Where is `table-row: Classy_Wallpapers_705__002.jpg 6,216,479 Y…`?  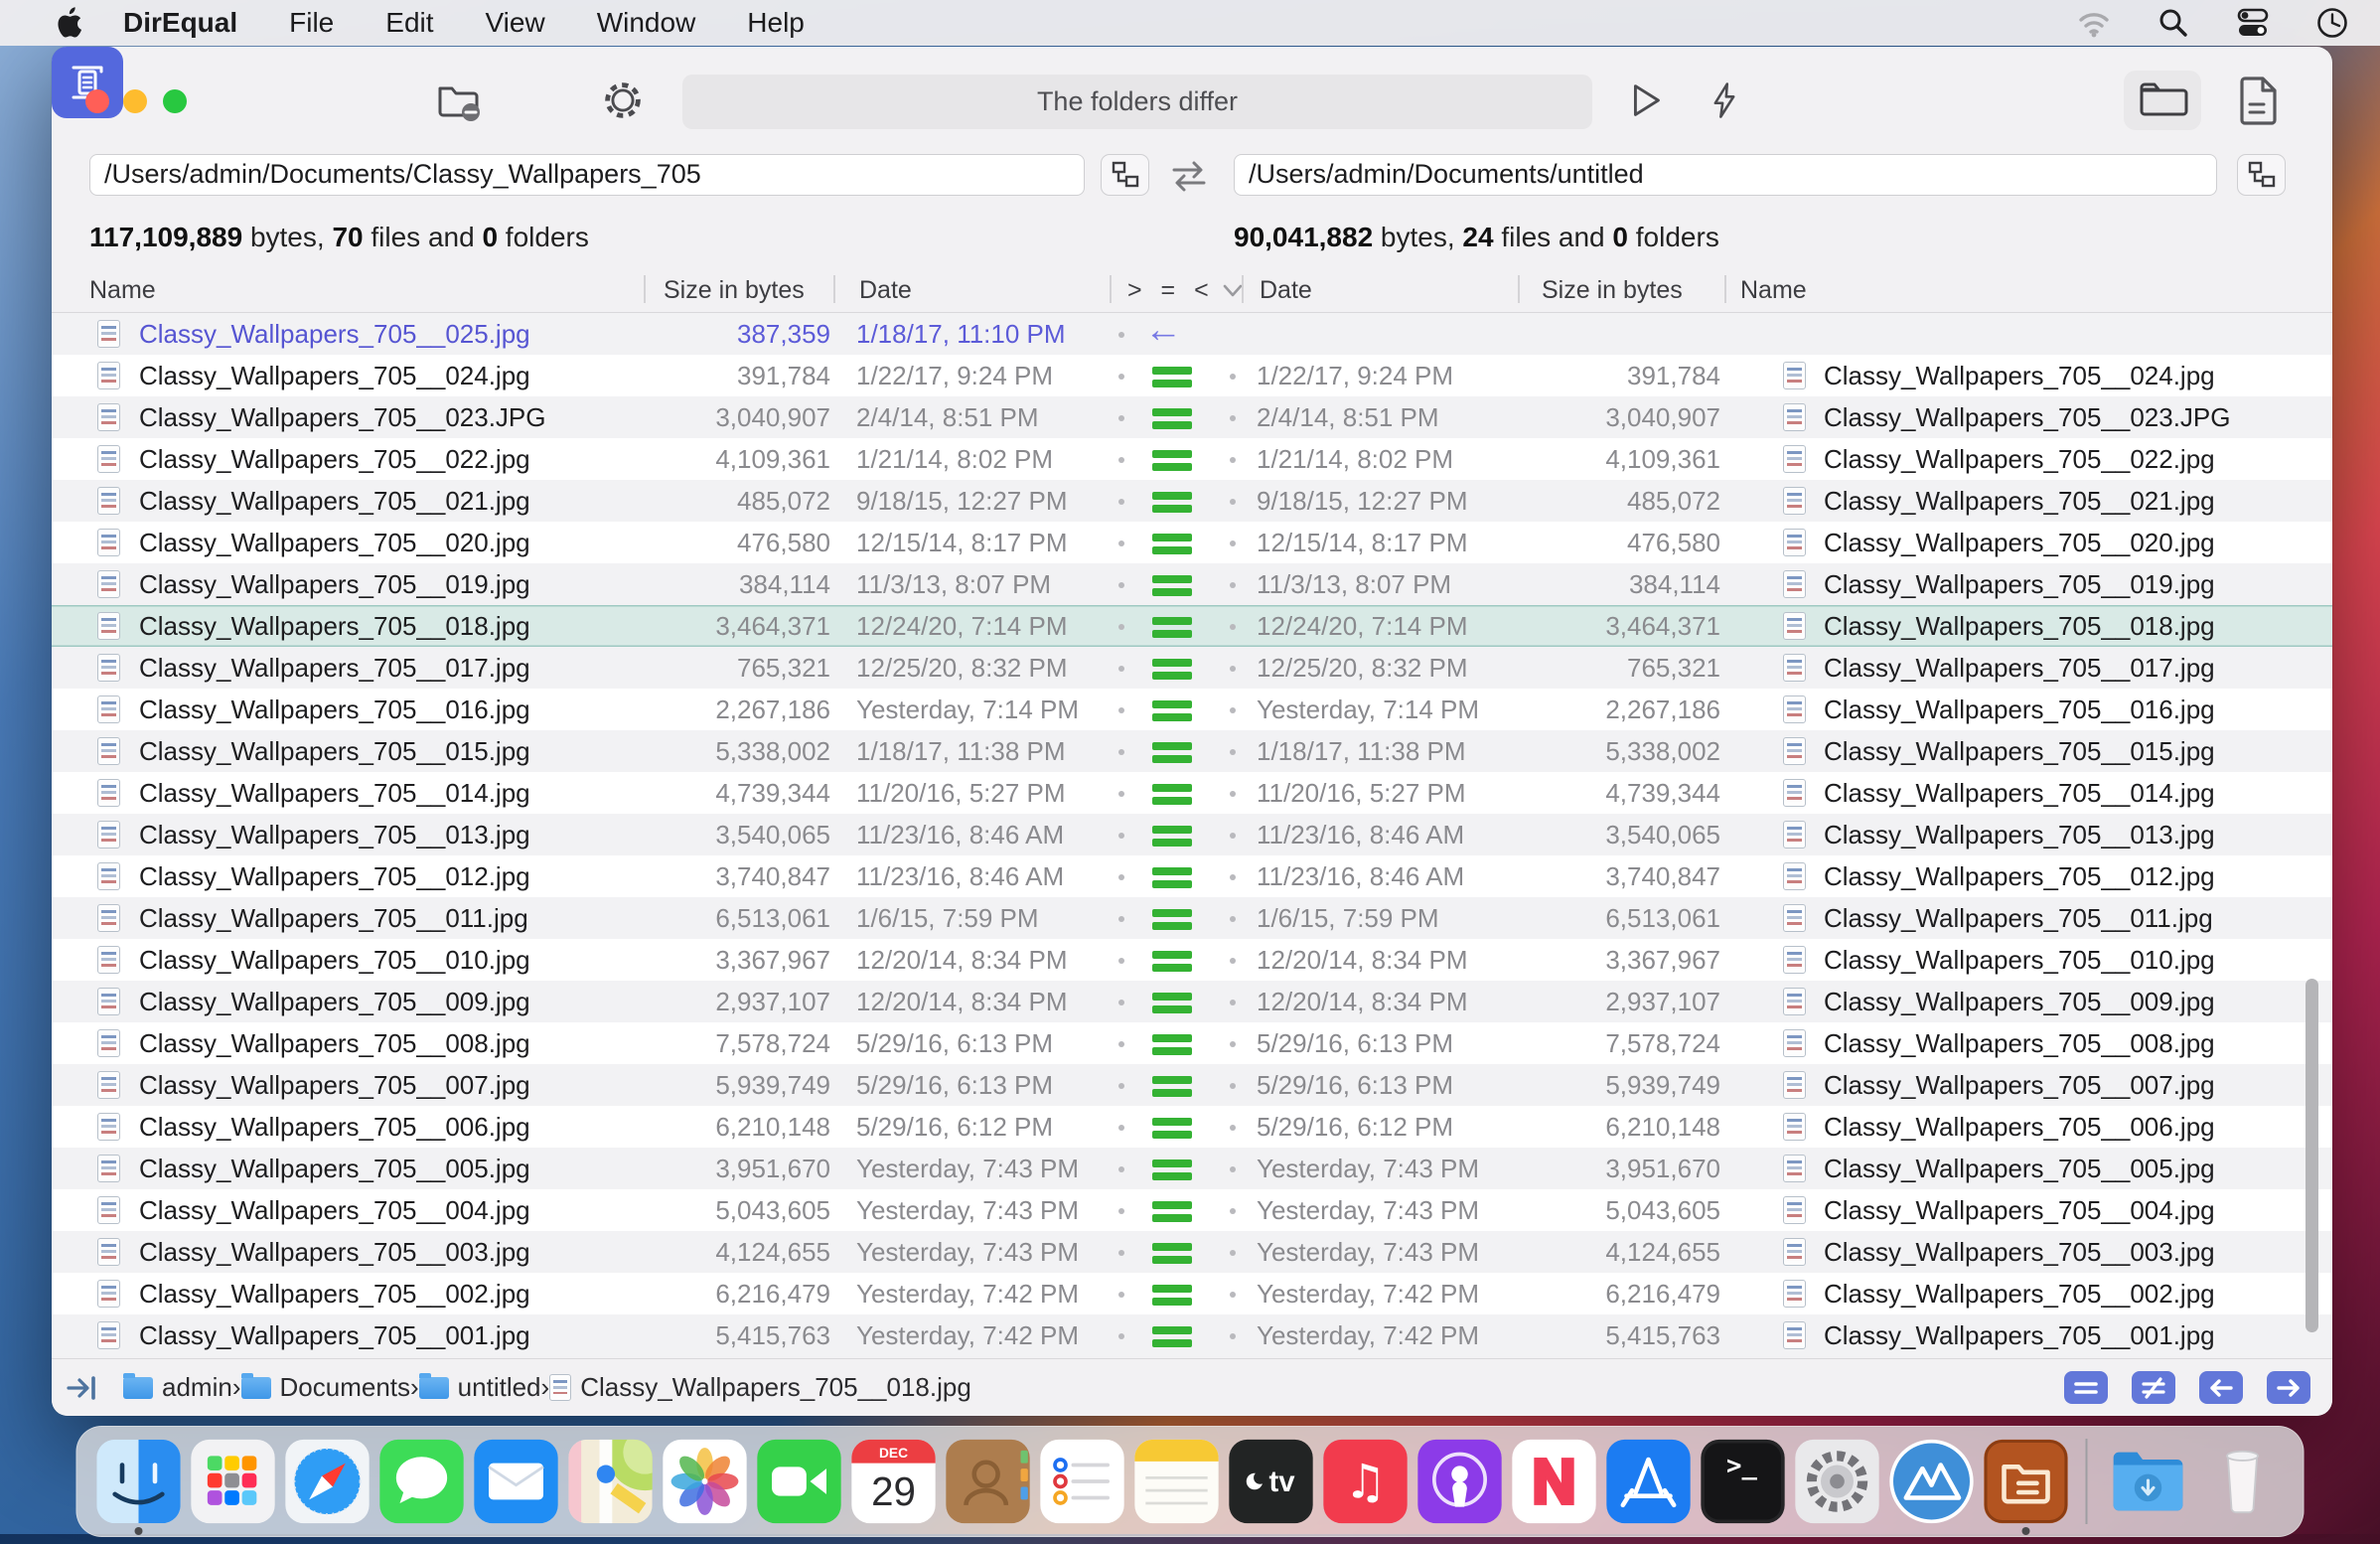
table-row: Classy_Wallpapers_705__002.jpg 6,216,479 Y… is located at coordinates (1192, 1294).